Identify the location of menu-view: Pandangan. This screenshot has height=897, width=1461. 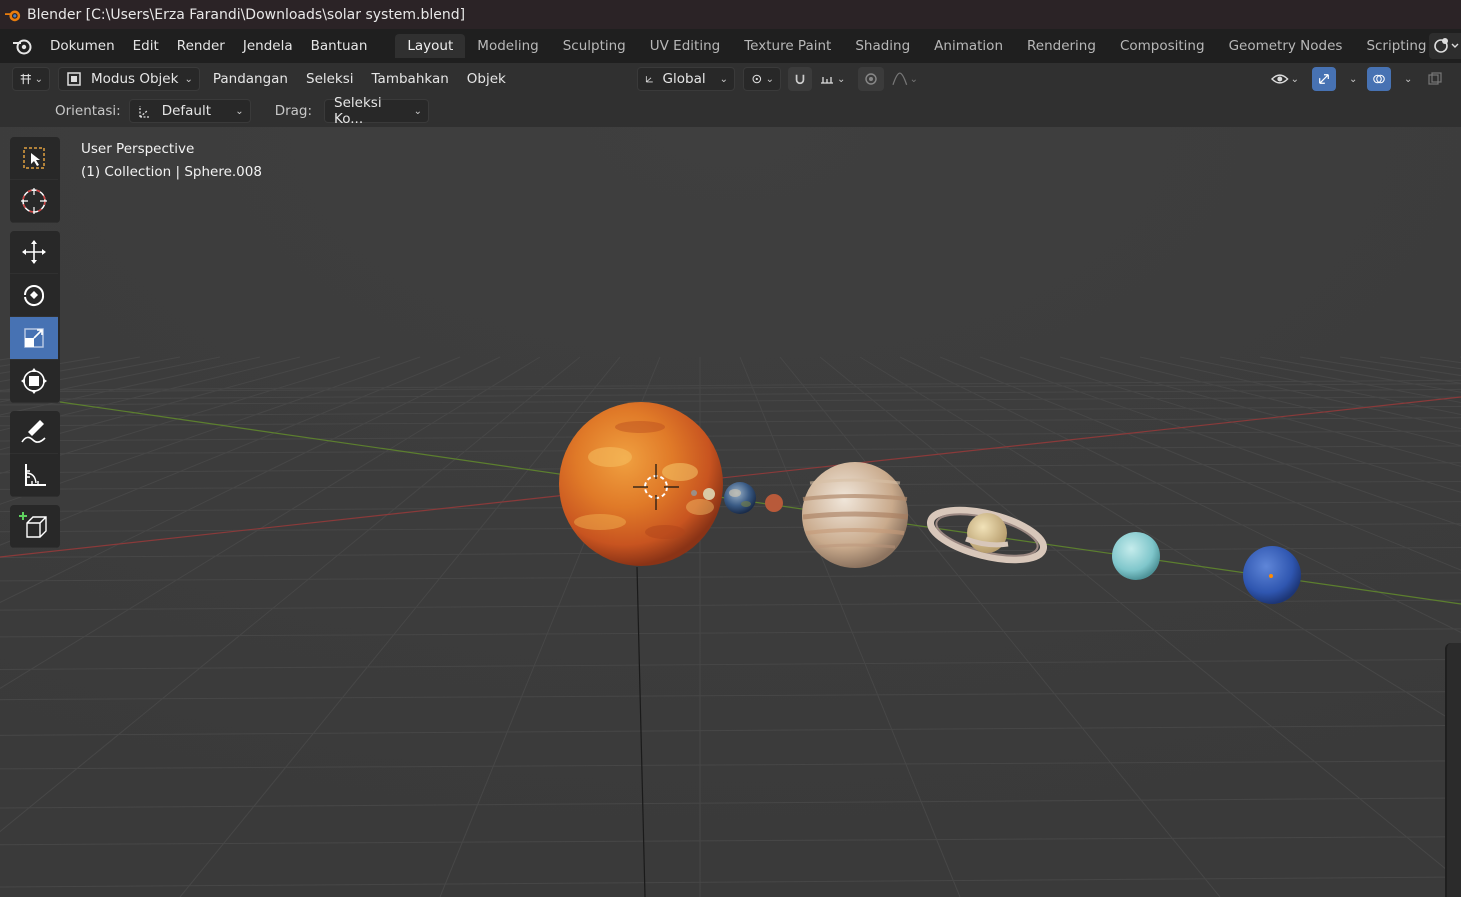
(250, 79).